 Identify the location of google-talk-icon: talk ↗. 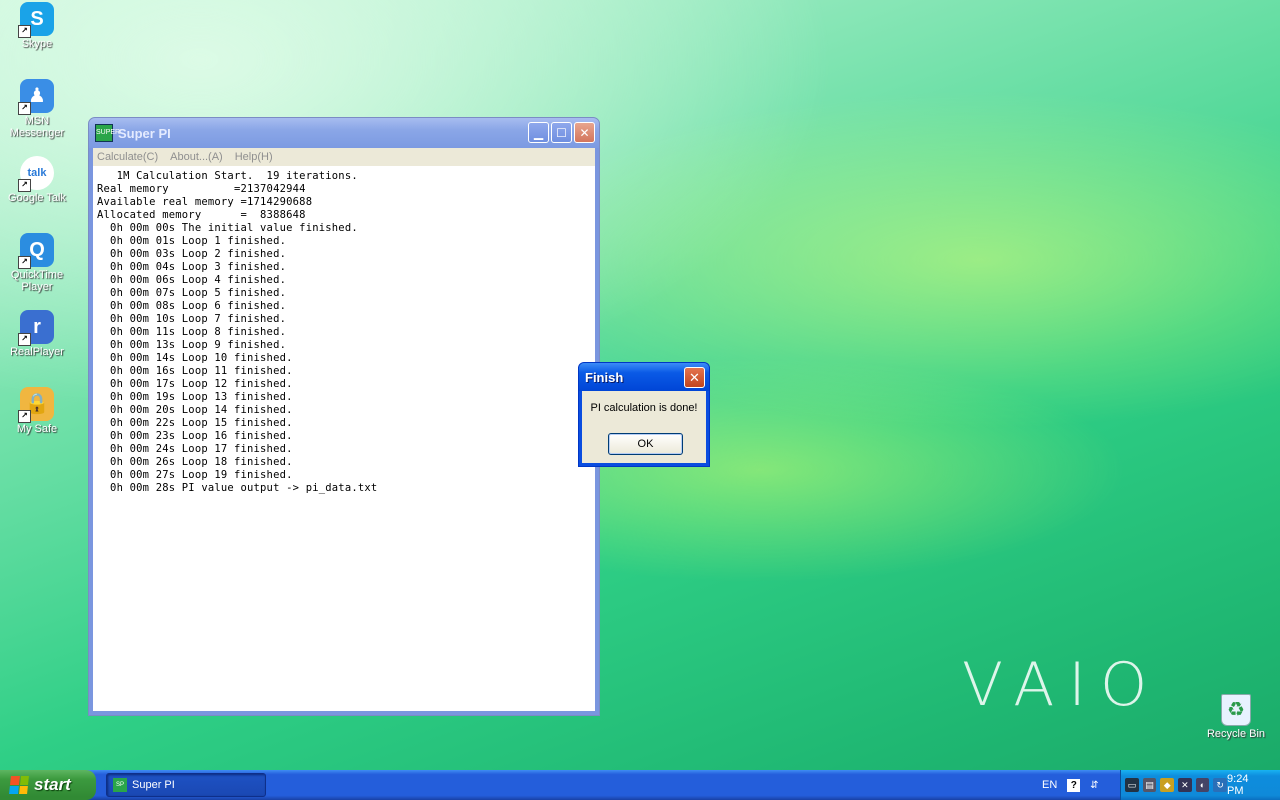
(36, 174).